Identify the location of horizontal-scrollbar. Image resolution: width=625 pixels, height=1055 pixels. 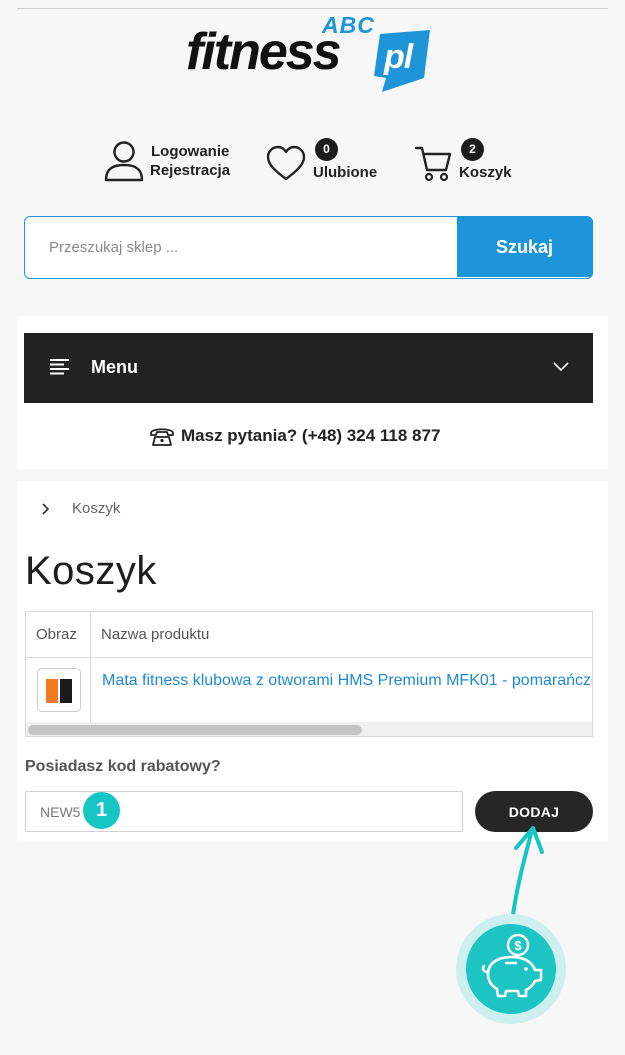
(309, 729).